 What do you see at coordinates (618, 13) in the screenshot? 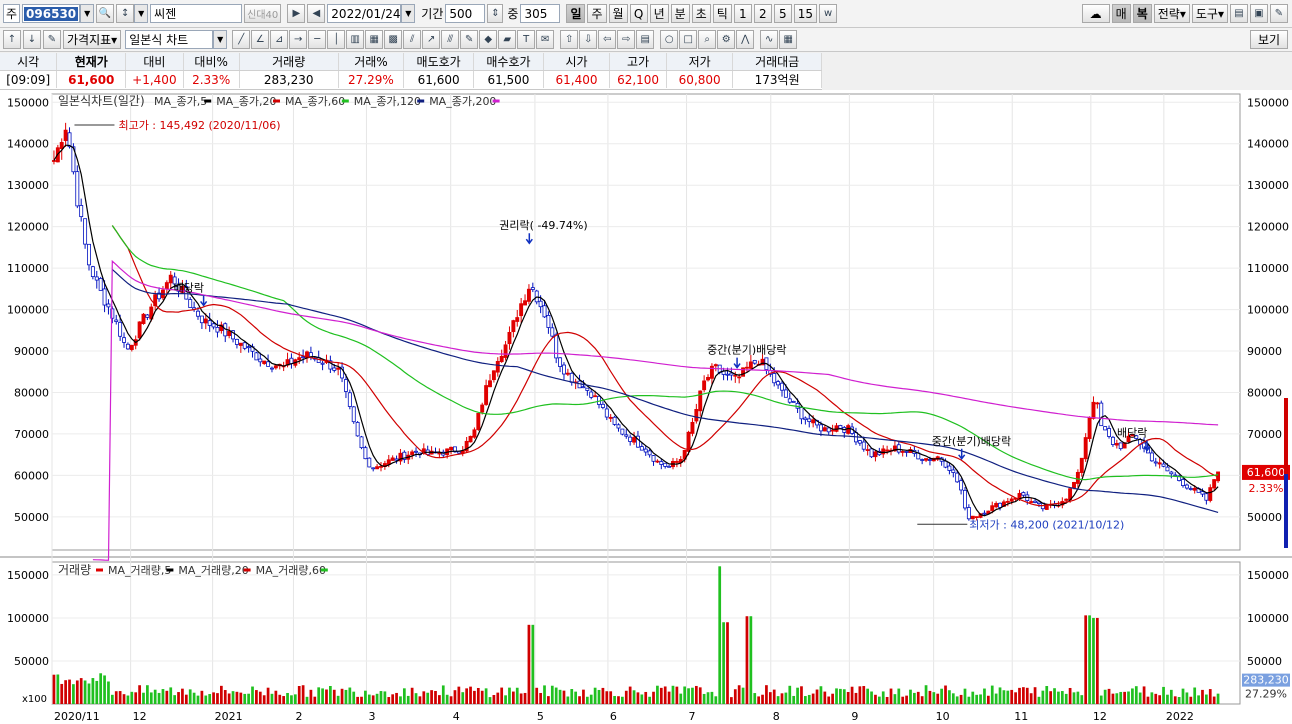
I see `timeframe-2: 월` at bounding box center [618, 13].